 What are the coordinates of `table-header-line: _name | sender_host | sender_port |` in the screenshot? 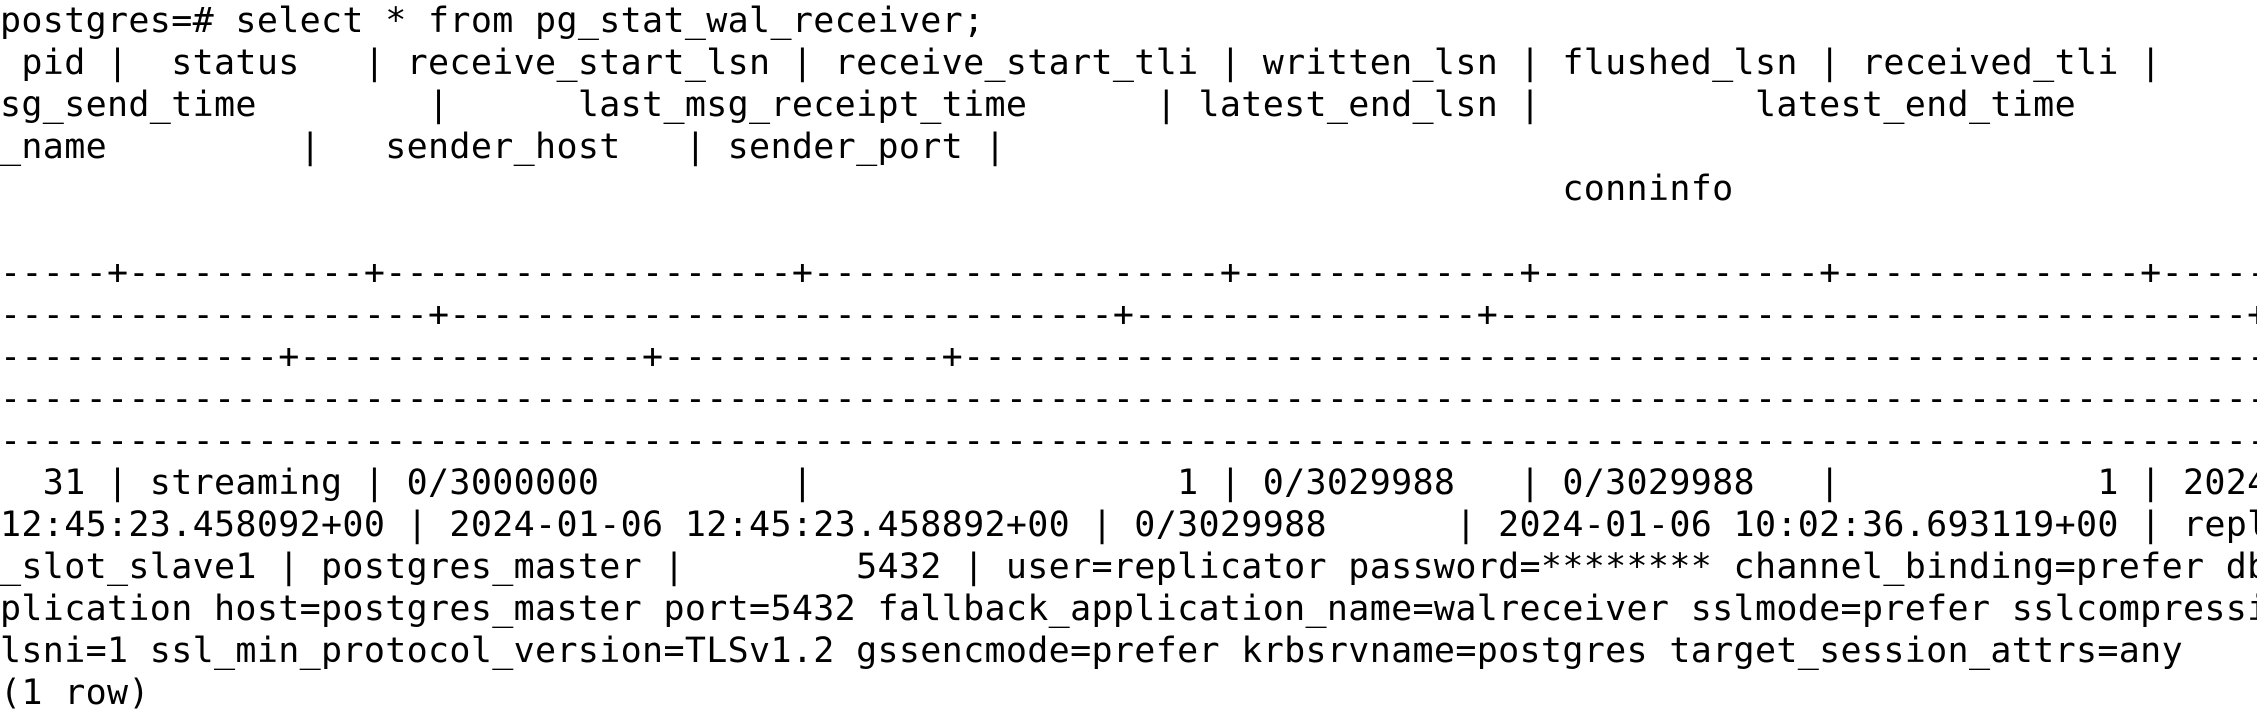 It's located at (503, 147).